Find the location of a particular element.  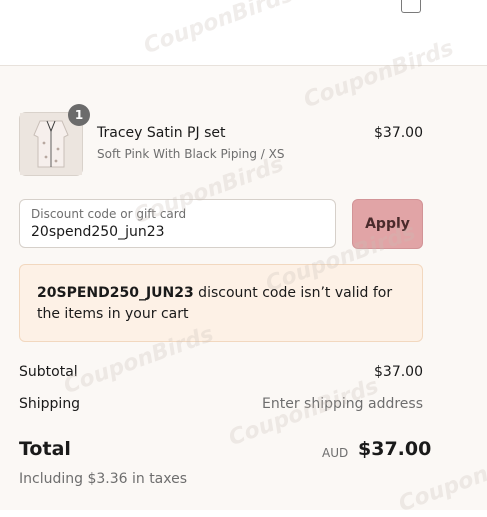

total-label: Total is located at coordinates (45, 449).